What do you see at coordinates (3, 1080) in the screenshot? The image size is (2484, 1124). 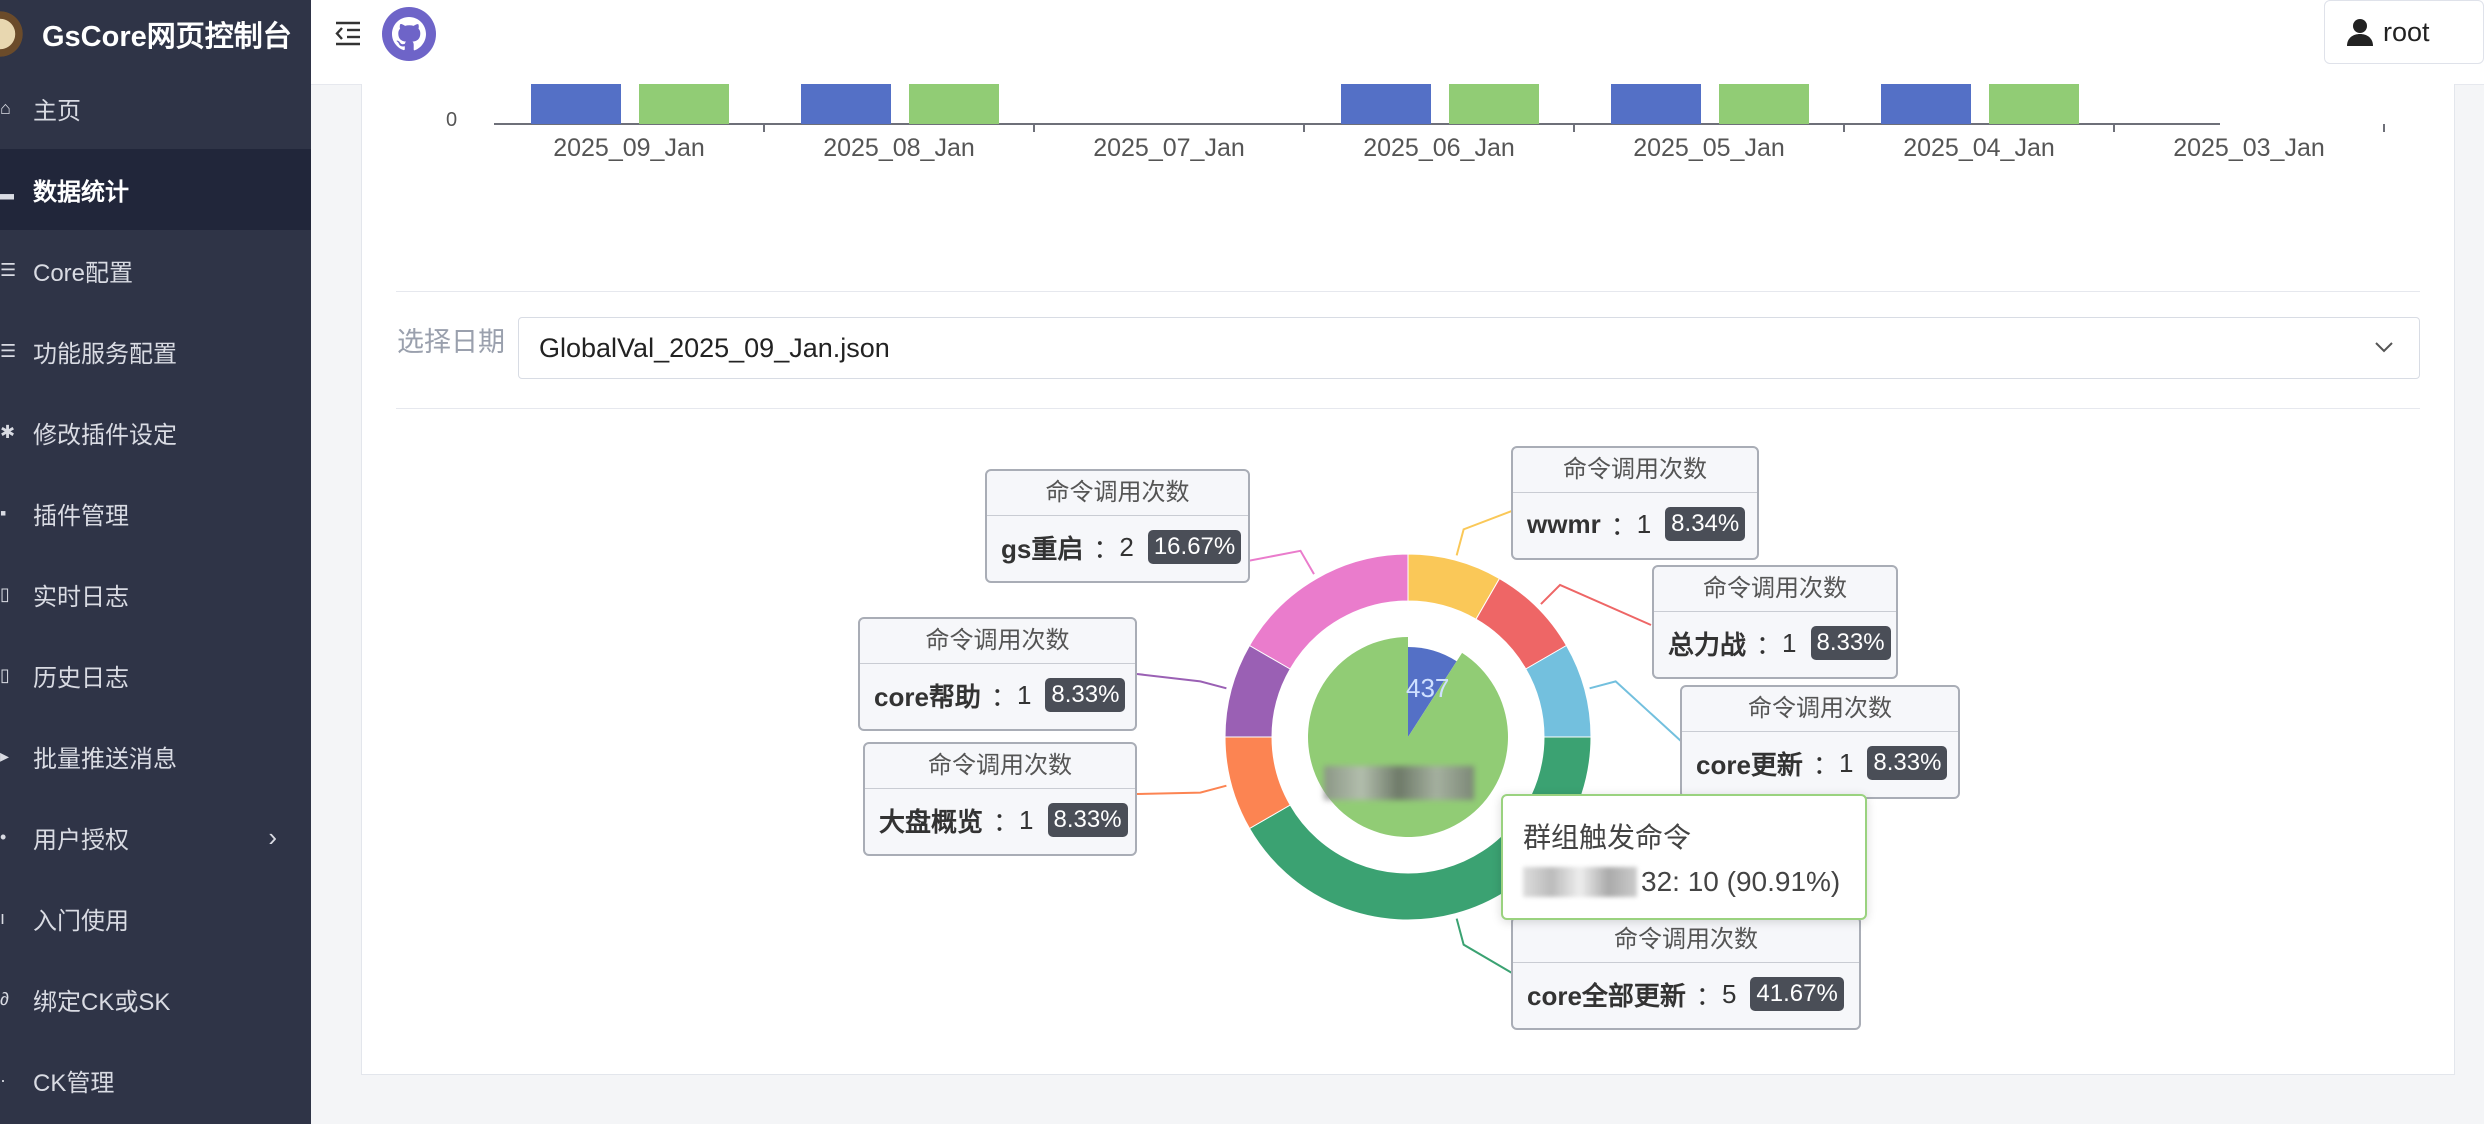 I see `key-icon: ·` at bounding box center [3, 1080].